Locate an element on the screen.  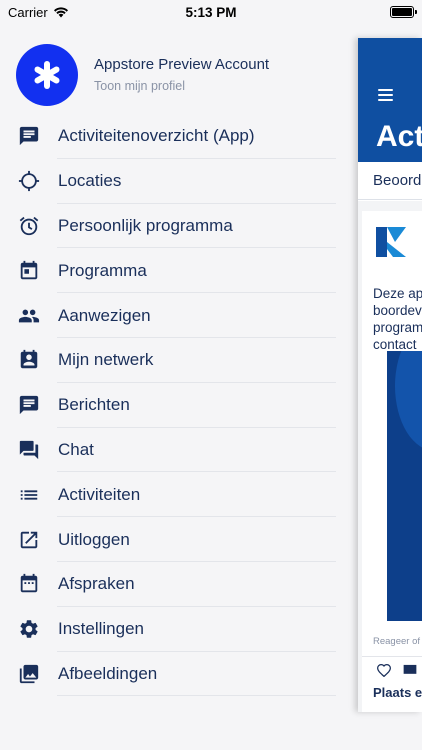
menu-item-activities-overview: Activiteitenoverzicht (App) is located at coordinates (168, 136).